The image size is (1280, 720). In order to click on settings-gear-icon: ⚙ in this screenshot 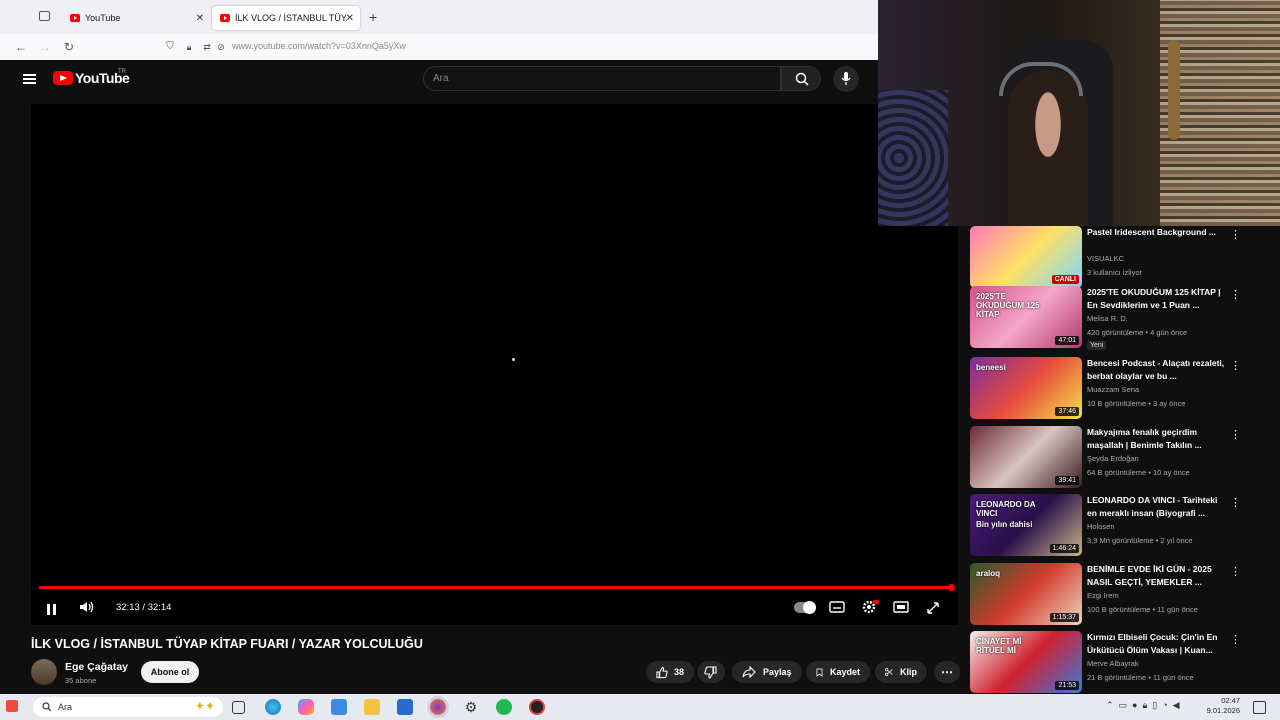, I will do `click(471, 707)`.